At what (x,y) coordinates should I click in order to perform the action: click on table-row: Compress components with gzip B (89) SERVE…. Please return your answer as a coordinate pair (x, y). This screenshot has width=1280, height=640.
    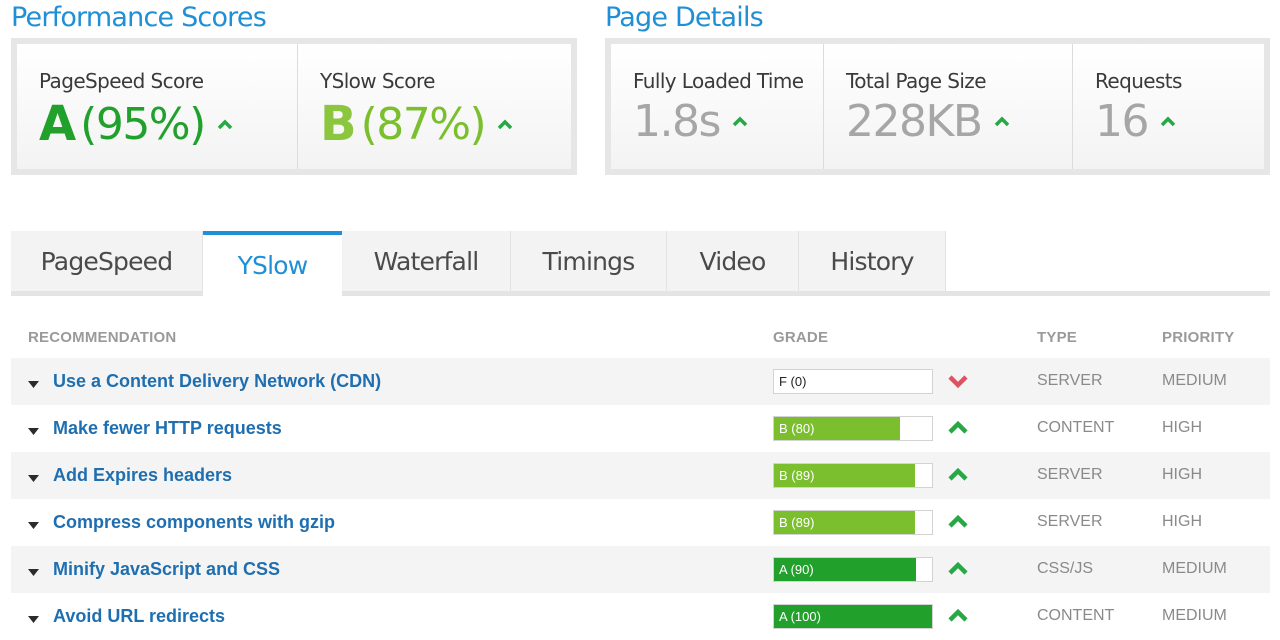
    Looking at the image, I should click on (640, 522).